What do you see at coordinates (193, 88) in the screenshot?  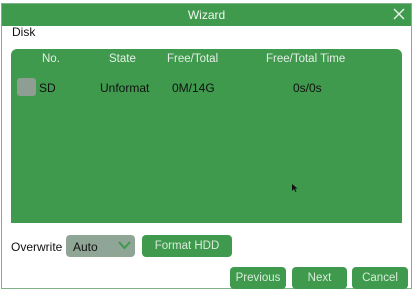 I see `cell-free-total: 0M/14G` at bounding box center [193, 88].